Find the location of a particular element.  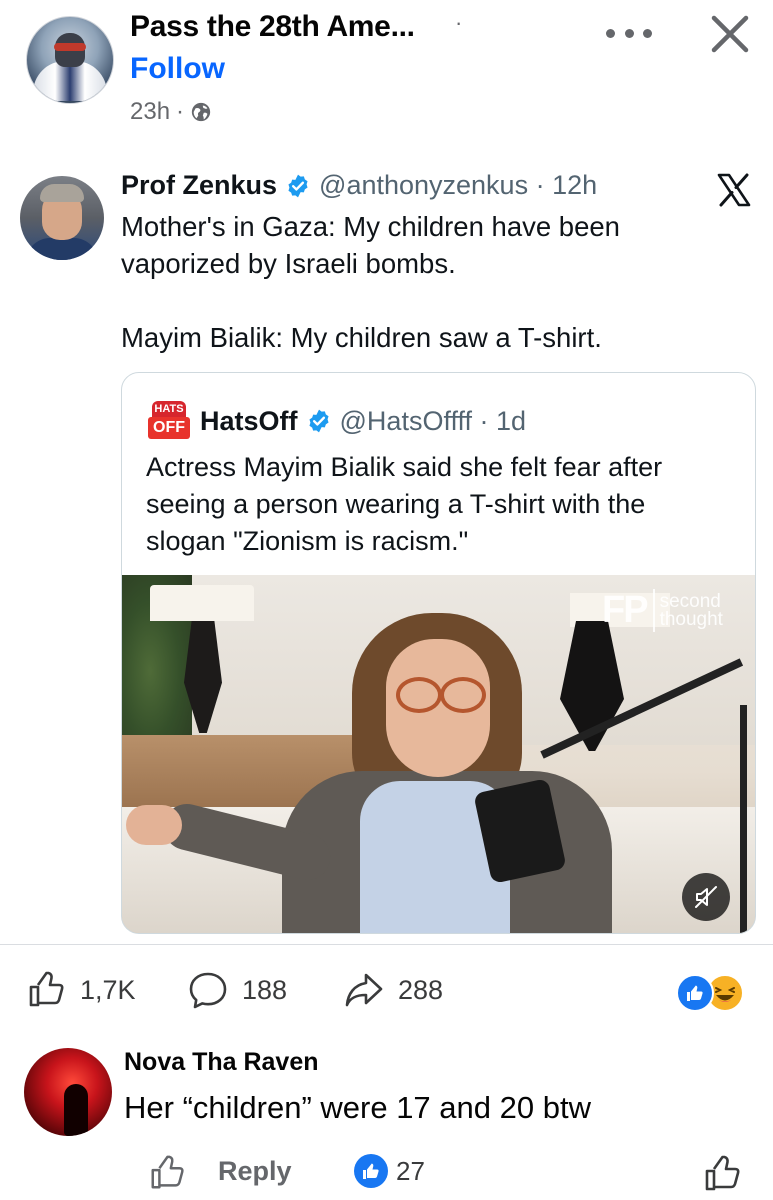

comment-count-value: 188 is located at coordinates (265, 989).